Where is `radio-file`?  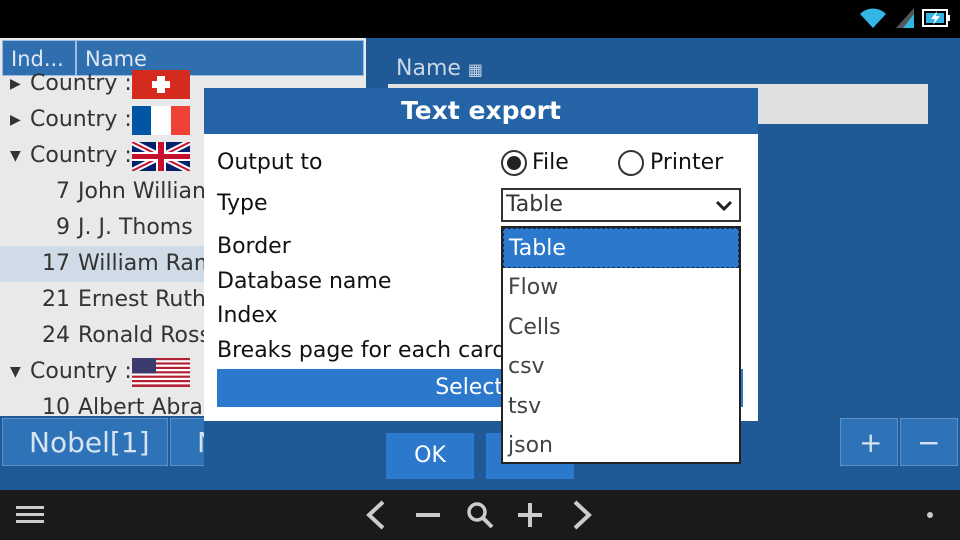 radio-file is located at coordinates (514, 163).